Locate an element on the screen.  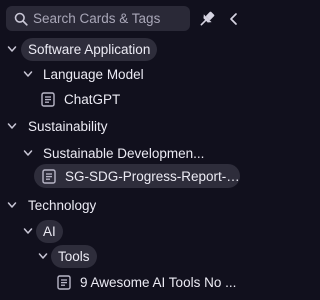
tag-label: AI is located at coordinates (49, 231).